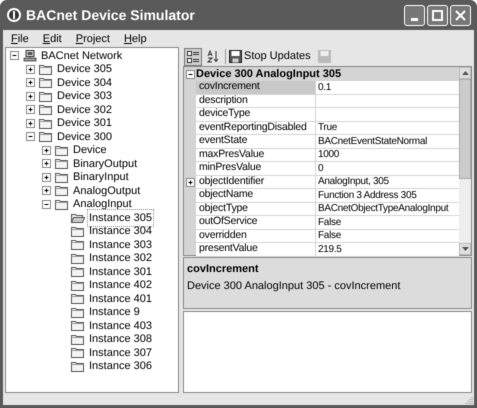 Image resolution: width=477 pixels, height=408 pixels. I want to click on property-name: eventReportingDisabled, so click(256, 128).